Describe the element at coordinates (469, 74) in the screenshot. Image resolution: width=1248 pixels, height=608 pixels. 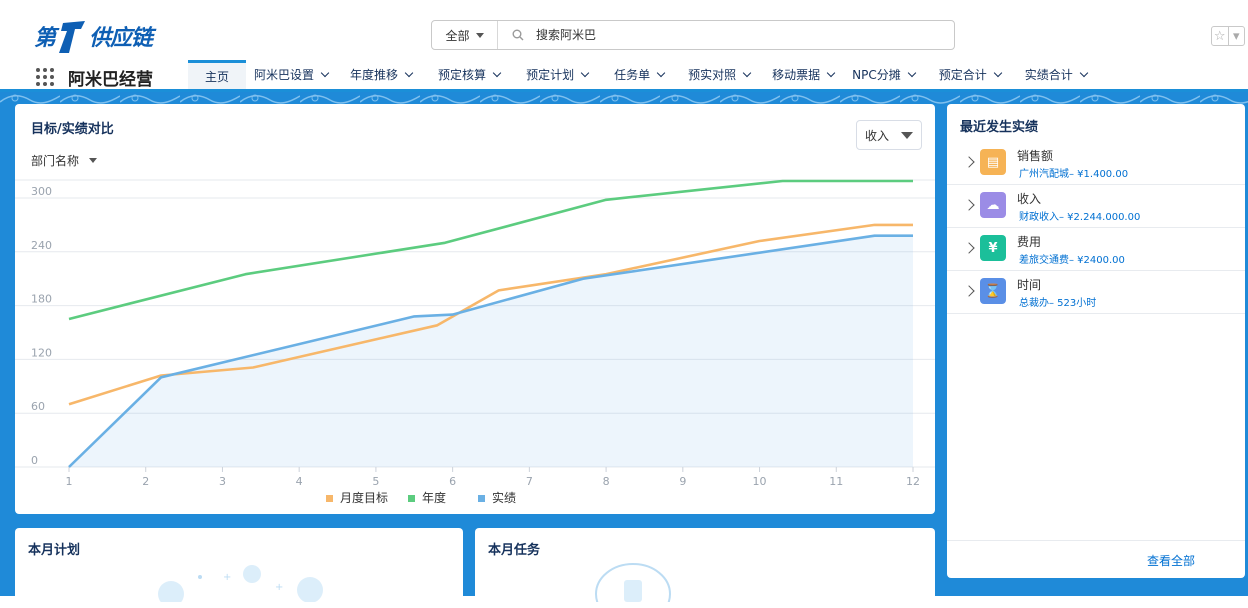
I see `nav-tab-3: 预定核算` at that location.